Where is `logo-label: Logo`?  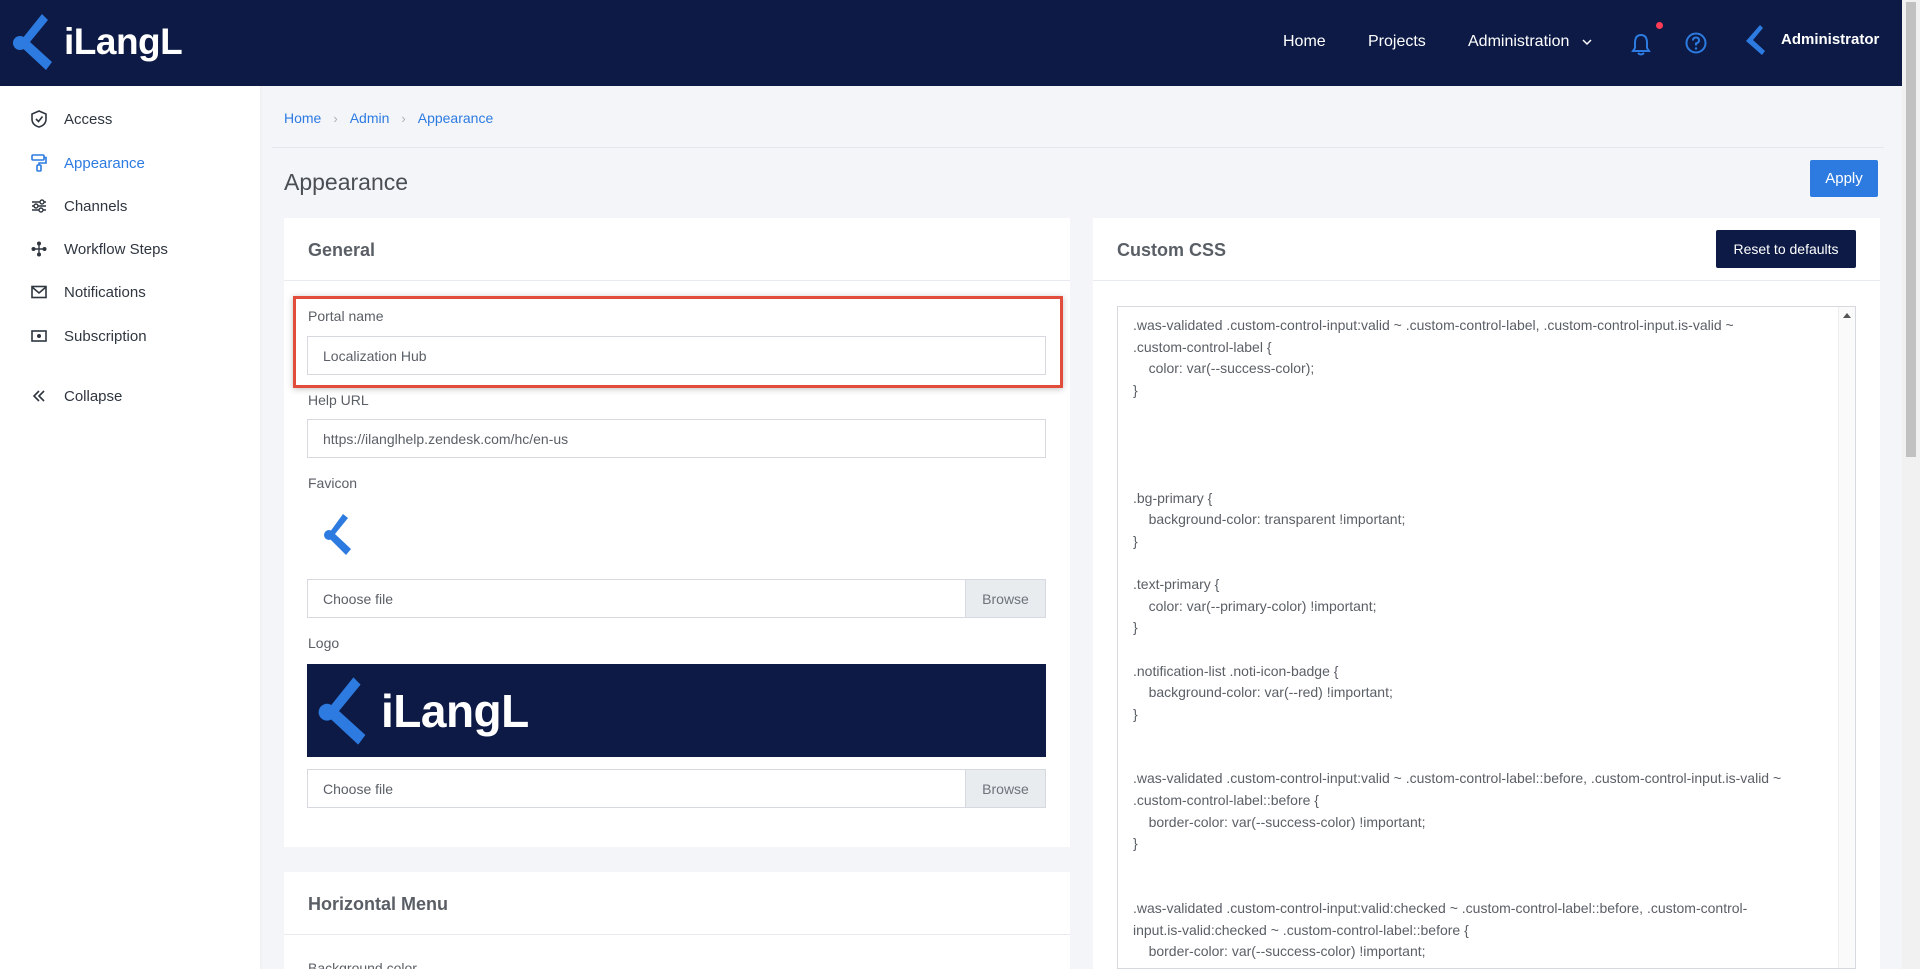
logo-label: Logo is located at coordinates (324, 643).